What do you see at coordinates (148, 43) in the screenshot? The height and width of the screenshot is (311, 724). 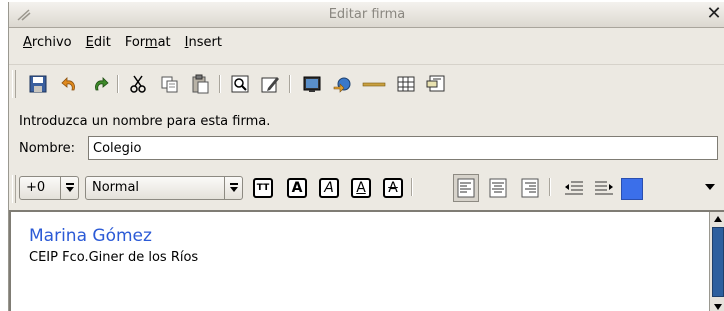 I see `menu-format: Format` at bounding box center [148, 43].